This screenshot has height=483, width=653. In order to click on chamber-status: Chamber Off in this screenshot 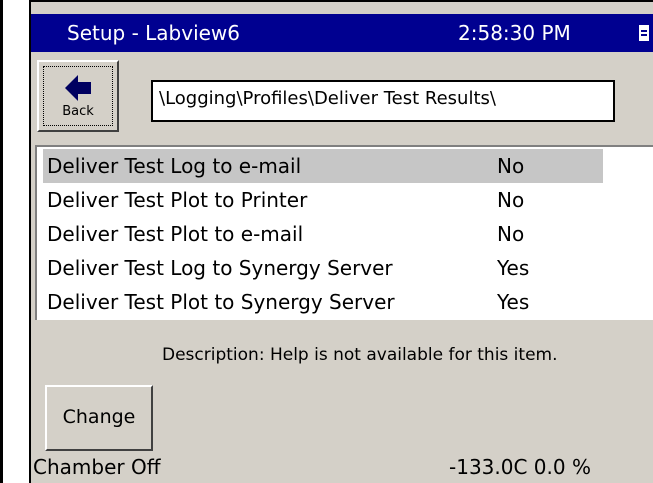, I will do `click(97, 467)`.